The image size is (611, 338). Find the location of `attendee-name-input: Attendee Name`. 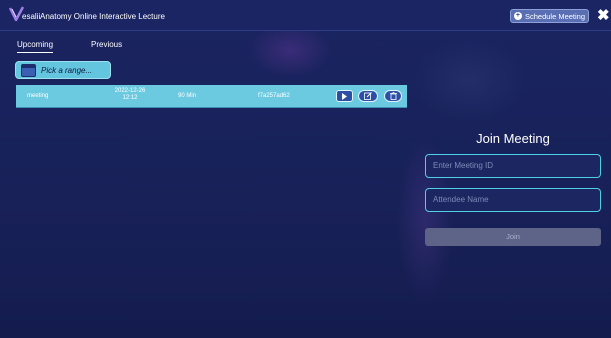

attendee-name-input: Attendee Name is located at coordinates (513, 200).